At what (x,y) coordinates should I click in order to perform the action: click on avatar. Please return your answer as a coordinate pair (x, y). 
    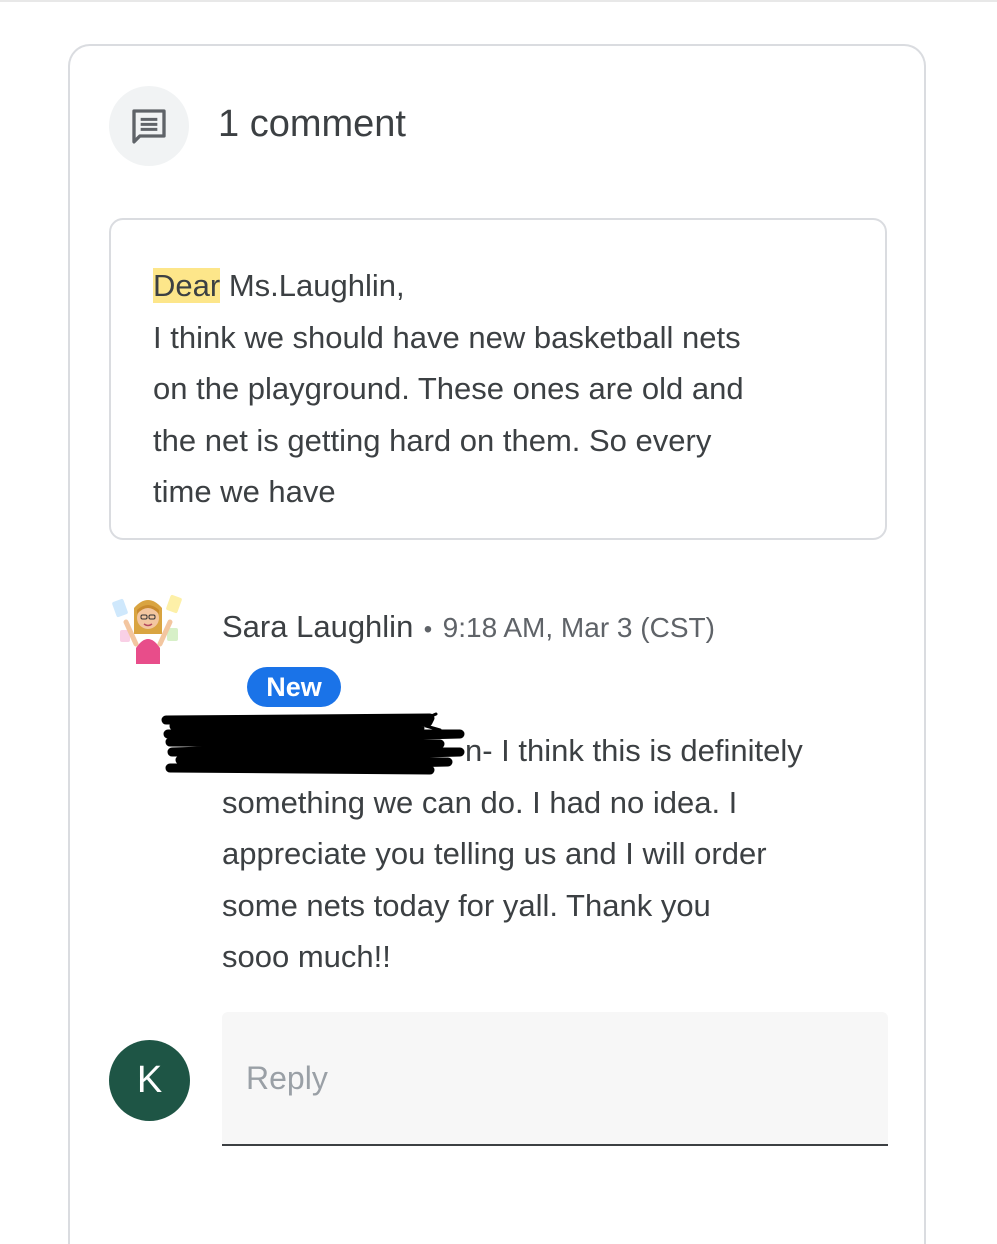
    Looking at the image, I should click on (148, 626).